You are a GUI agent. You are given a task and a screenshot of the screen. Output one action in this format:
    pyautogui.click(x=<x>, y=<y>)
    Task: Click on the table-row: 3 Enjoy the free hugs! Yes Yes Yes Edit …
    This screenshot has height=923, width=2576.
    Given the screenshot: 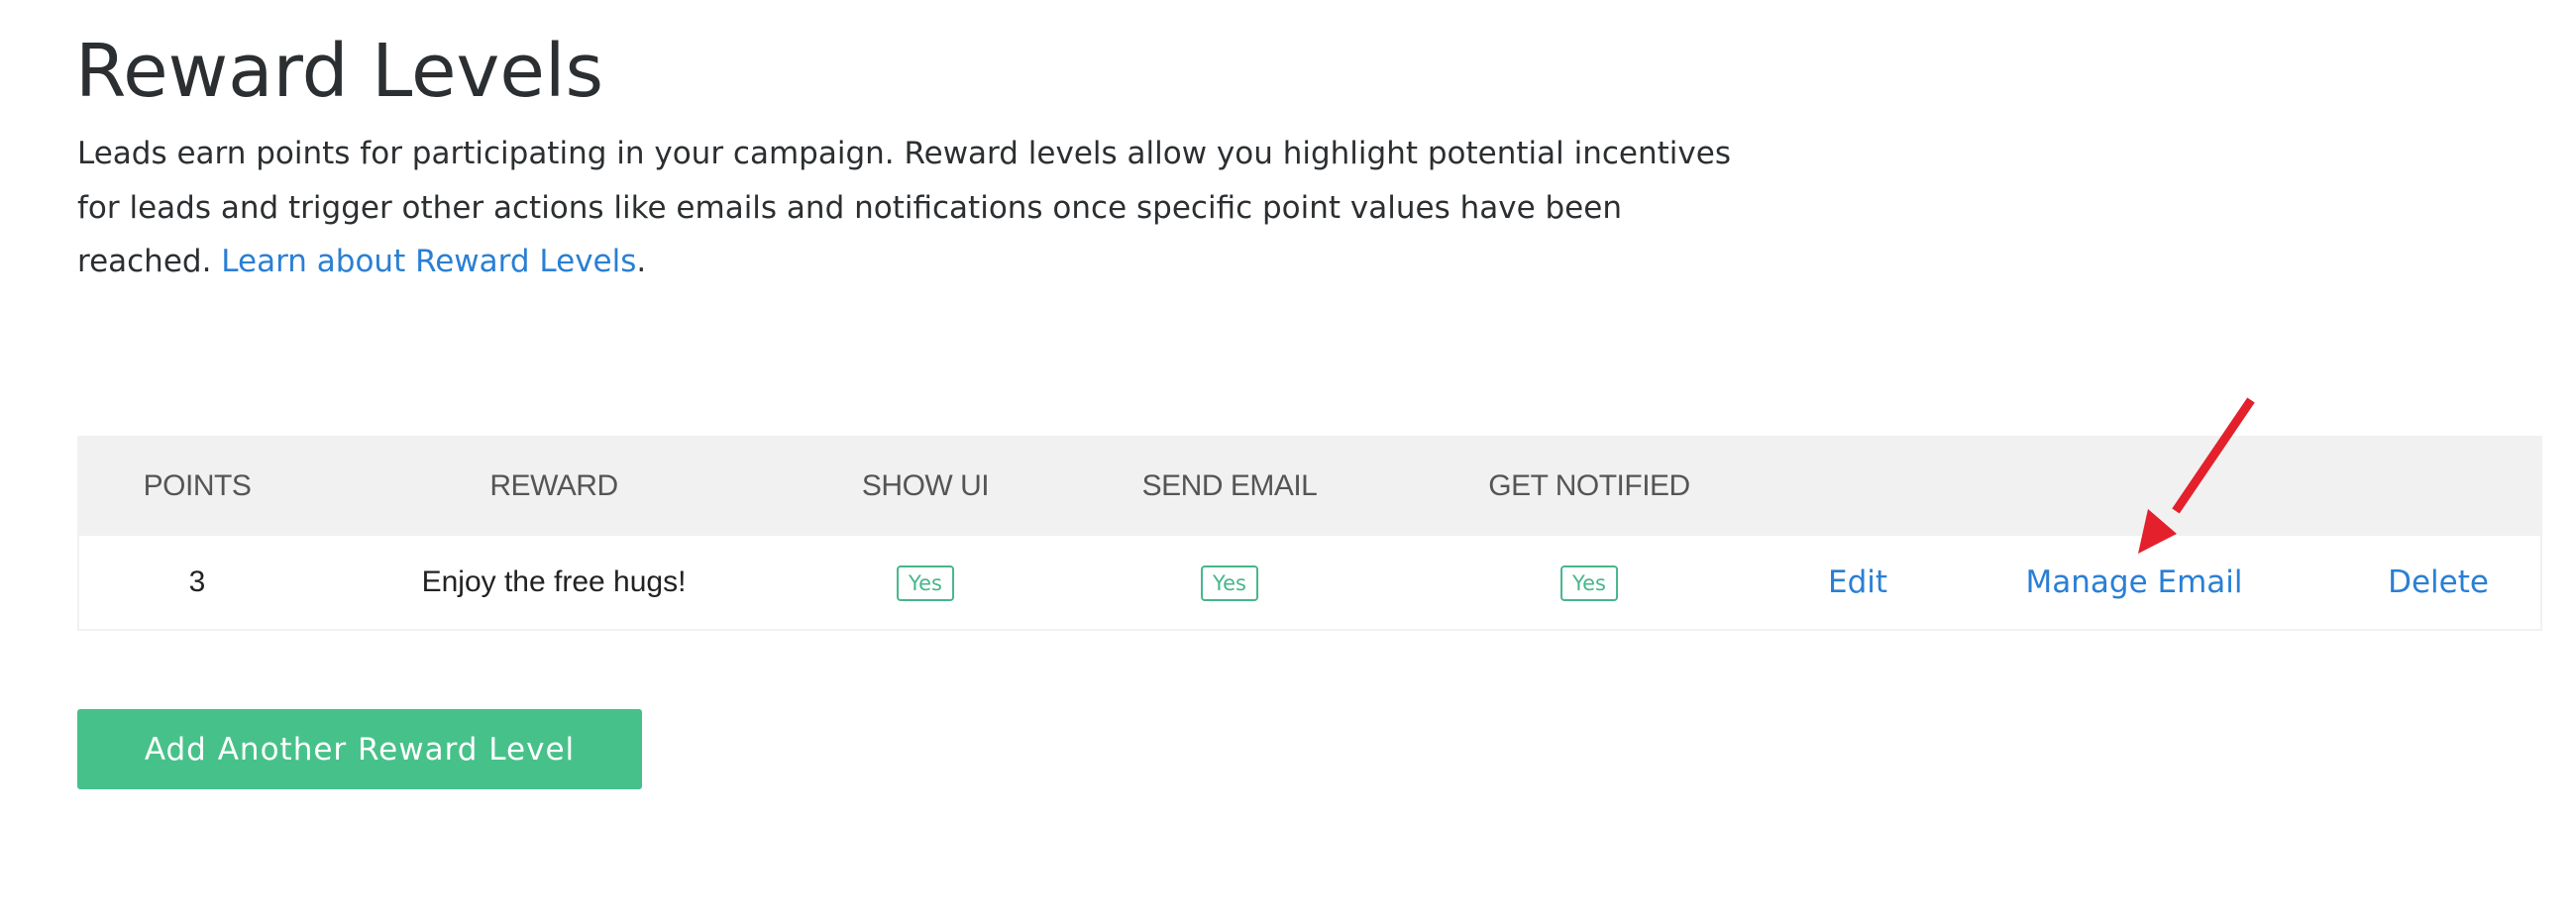 What is the action you would take?
    pyautogui.click(x=1309, y=582)
    